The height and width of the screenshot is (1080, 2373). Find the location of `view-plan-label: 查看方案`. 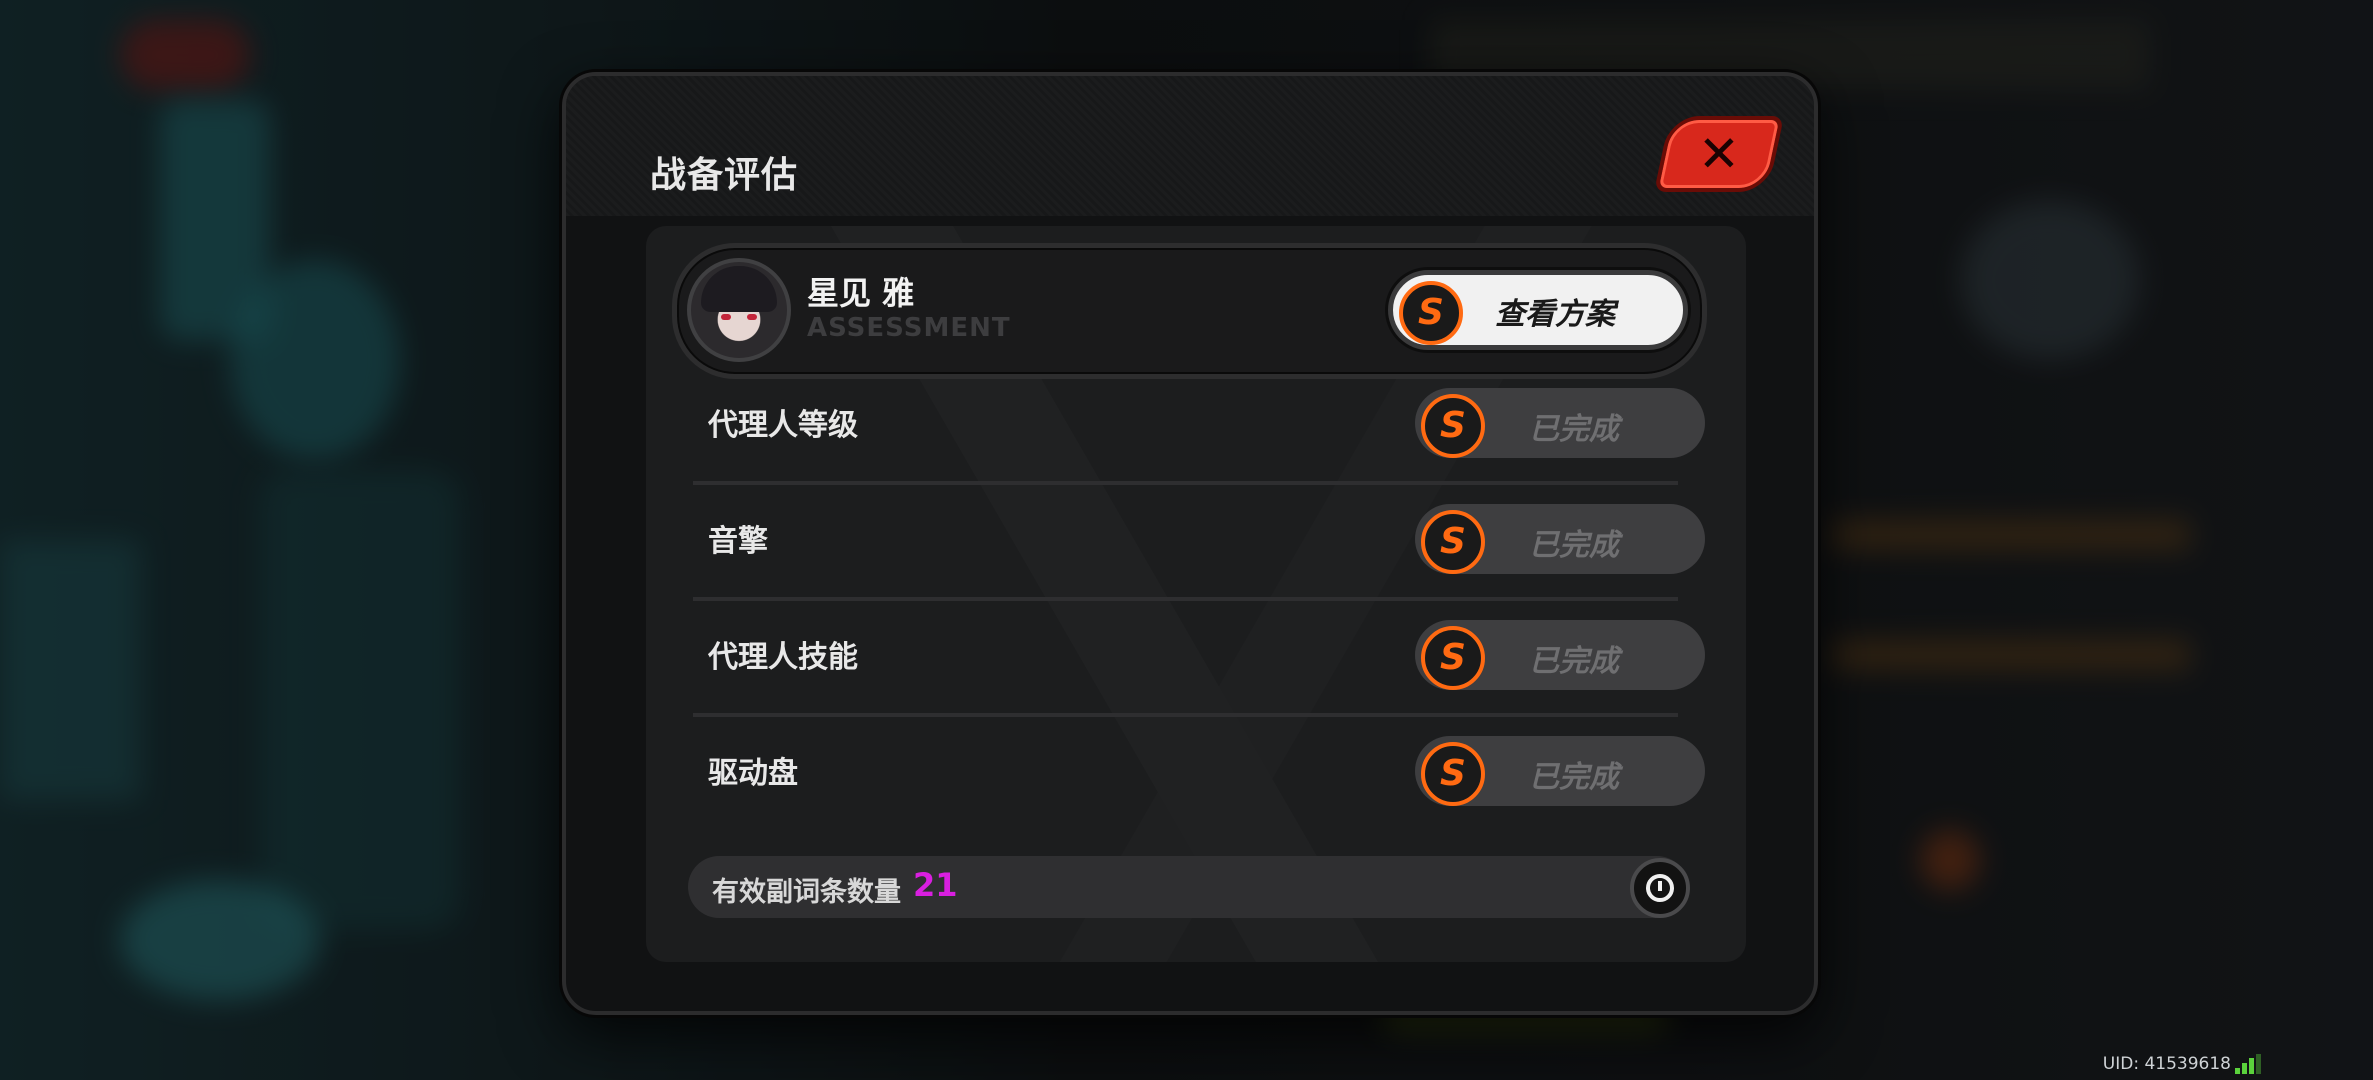

view-plan-label: 查看方案 is located at coordinates (1555, 314).